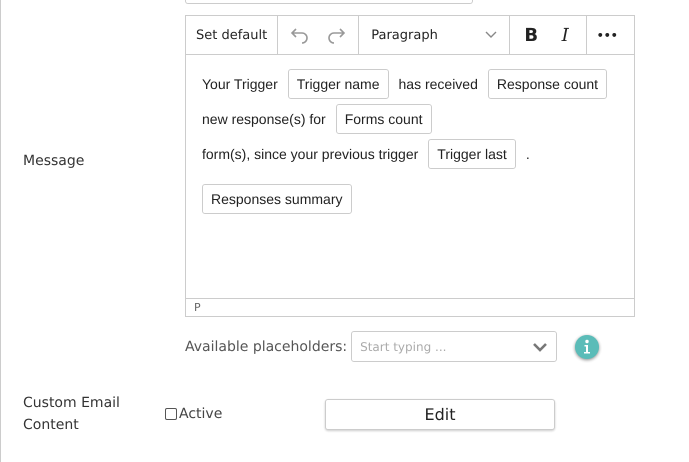  What do you see at coordinates (438, 84) in the screenshot?
I see `message-text: has received` at bounding box center [438, 84].